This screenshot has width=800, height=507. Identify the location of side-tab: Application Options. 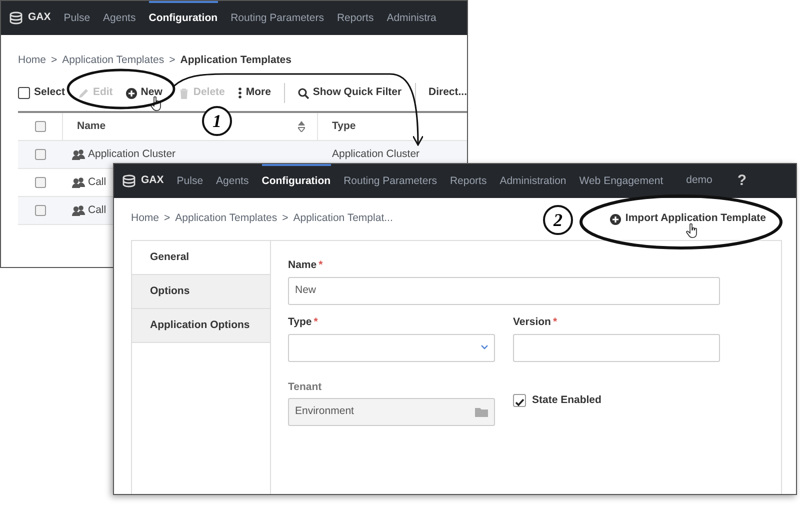
(201, 326).